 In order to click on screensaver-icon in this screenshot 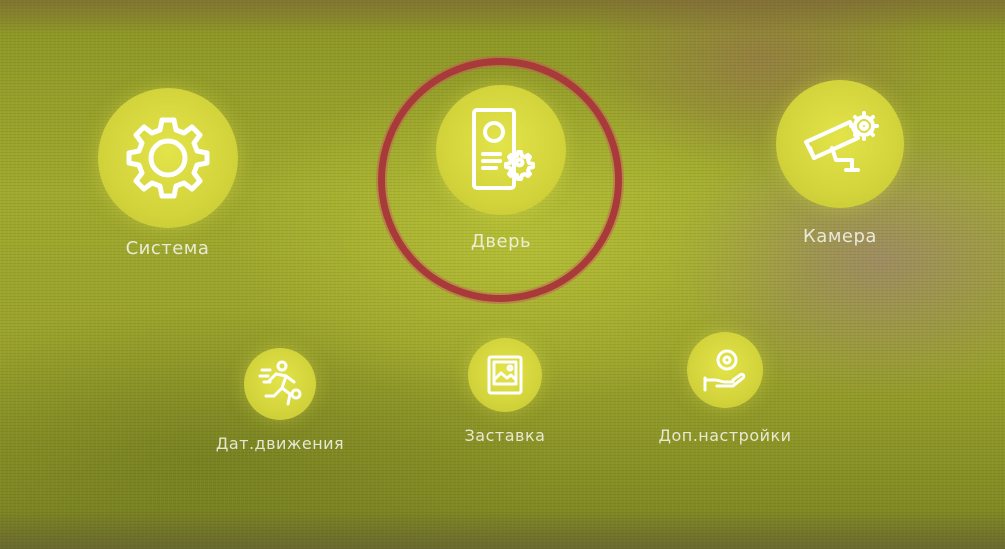, I will do `click(505, 375)`.